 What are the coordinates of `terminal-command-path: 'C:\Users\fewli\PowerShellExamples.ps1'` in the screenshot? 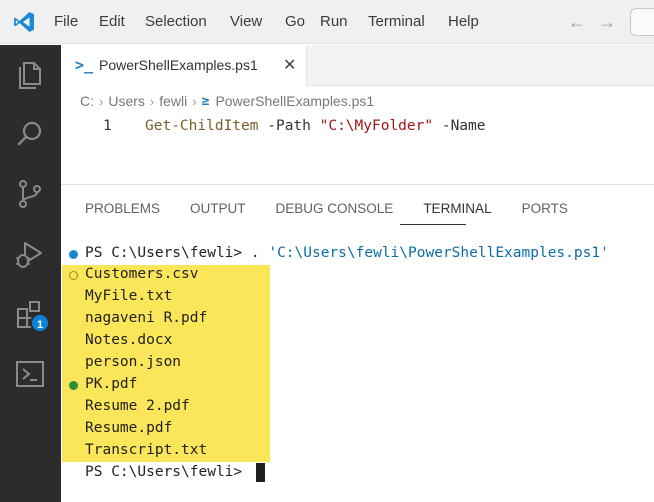 It's located at (438, 253).